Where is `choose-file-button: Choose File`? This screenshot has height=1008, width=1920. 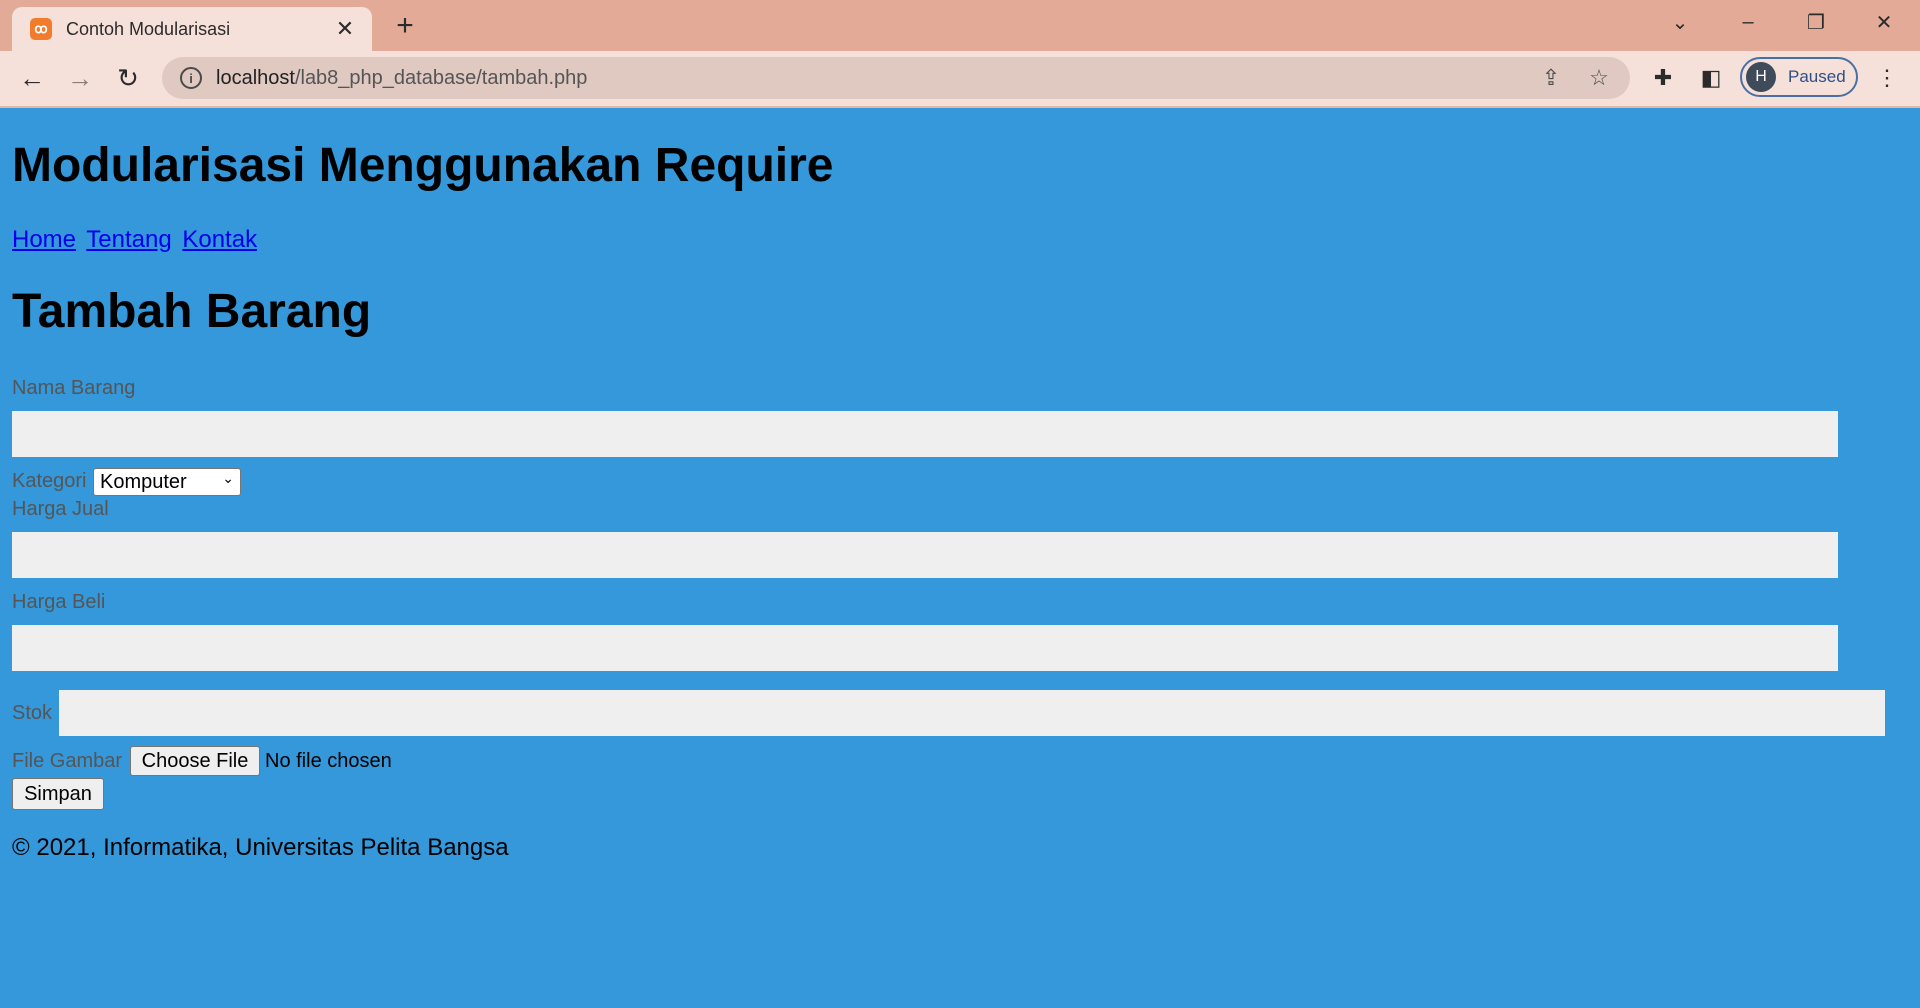 choose-file-button: Choose File is located at coordinates (195, 761).